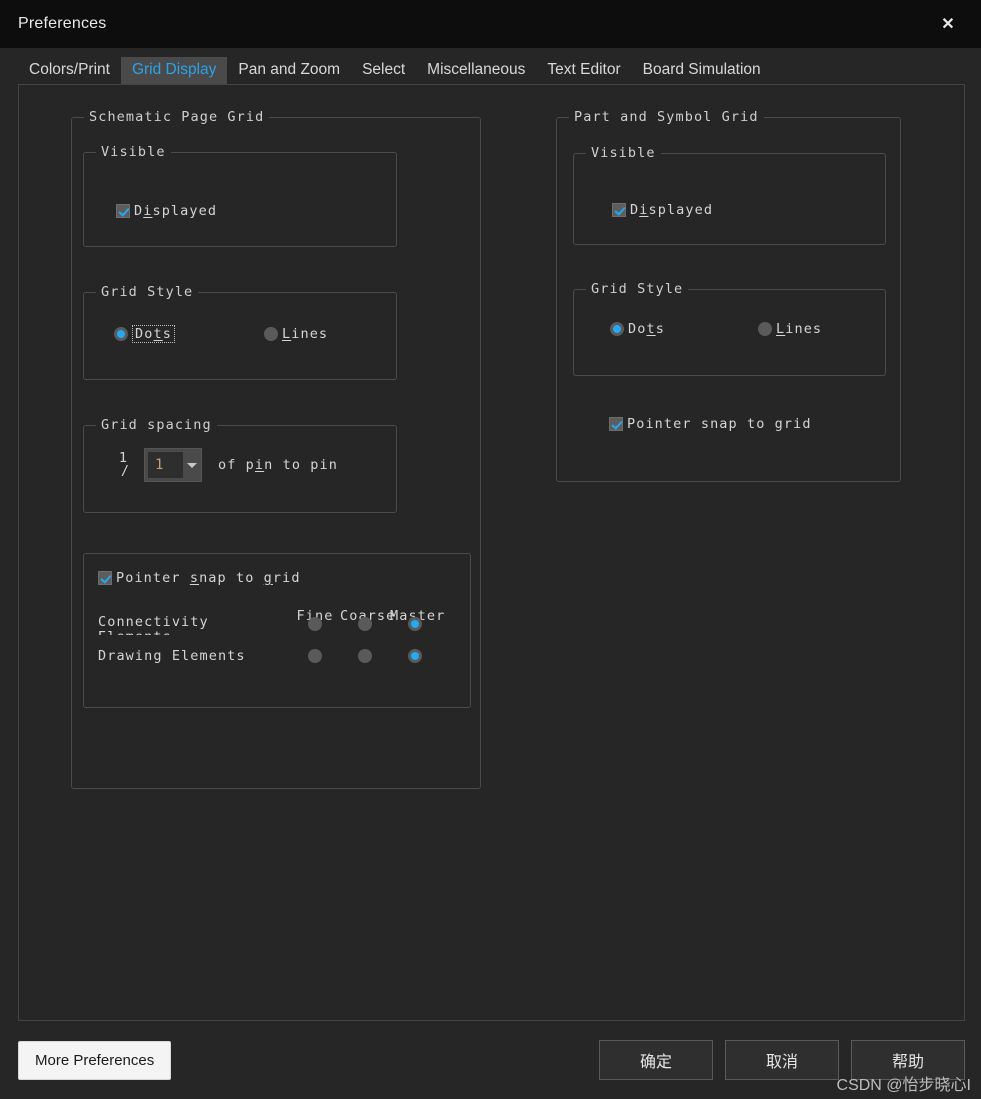 The image size is (981, 1099). Describe the element at coordinates (672, 210) in the screenshot. I see `label-displayed-part: Displayed` at that location.